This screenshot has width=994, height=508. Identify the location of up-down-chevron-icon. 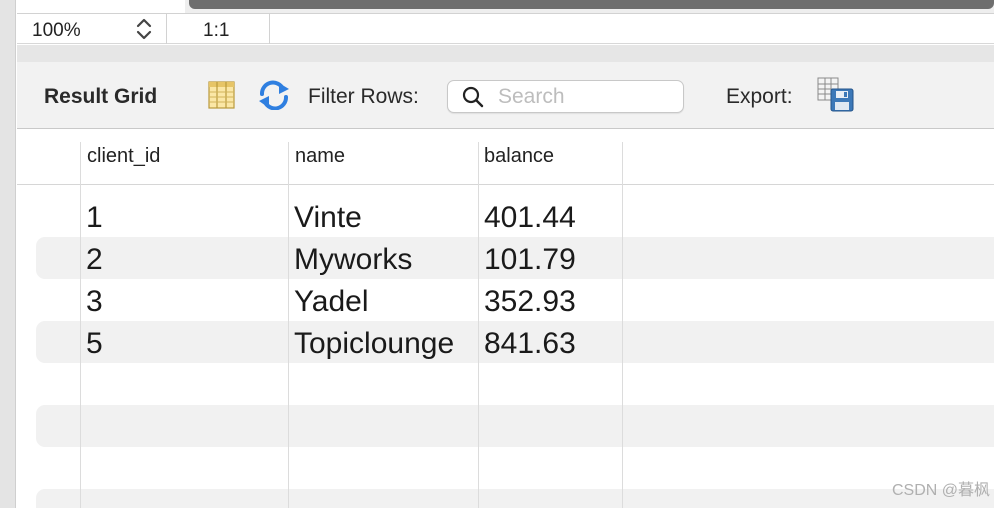
(144, 29).